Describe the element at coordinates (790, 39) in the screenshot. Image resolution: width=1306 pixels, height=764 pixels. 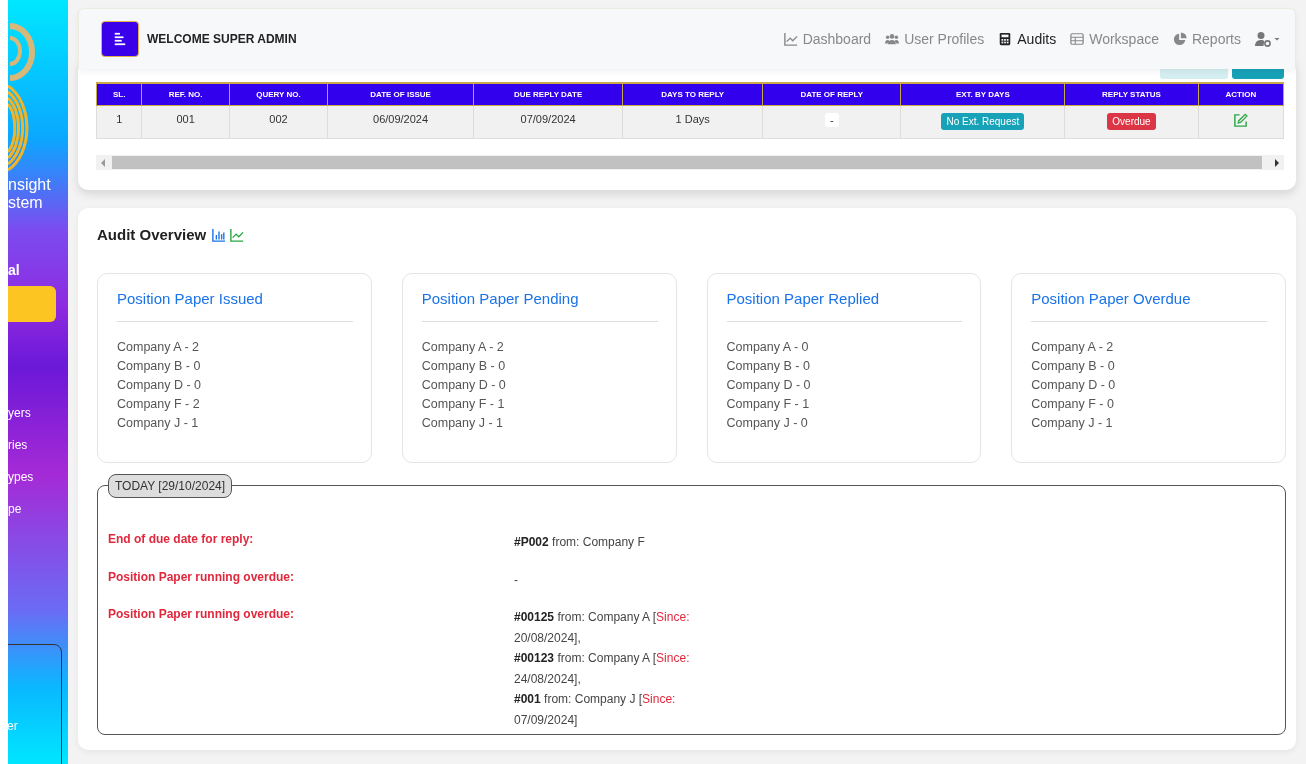
I see `chart-icon` at that location.